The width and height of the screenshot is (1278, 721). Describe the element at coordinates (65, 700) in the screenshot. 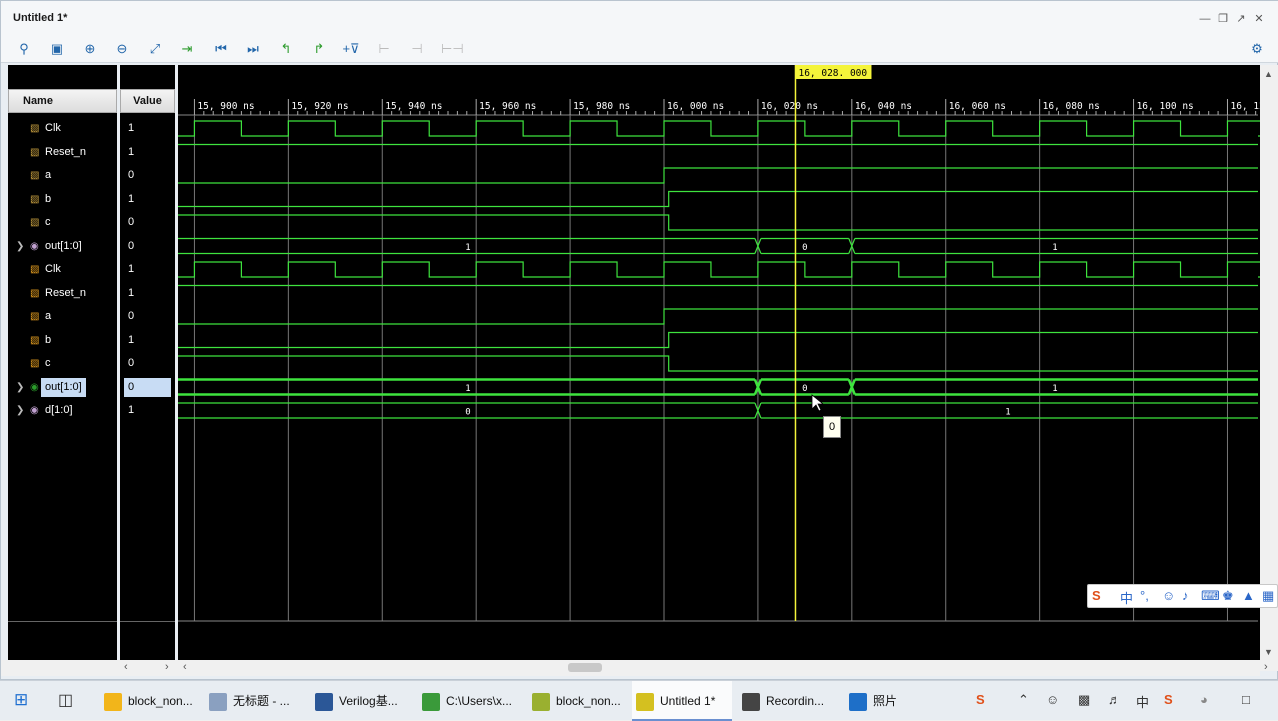

I see `task-view-icon: ◫` at that location.